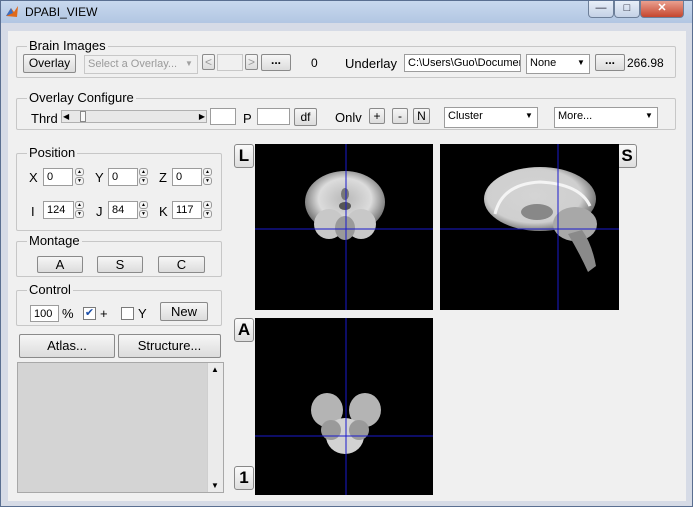 The image size is (693, 507). I want to click on control-legend: Control, so click(50, 289).